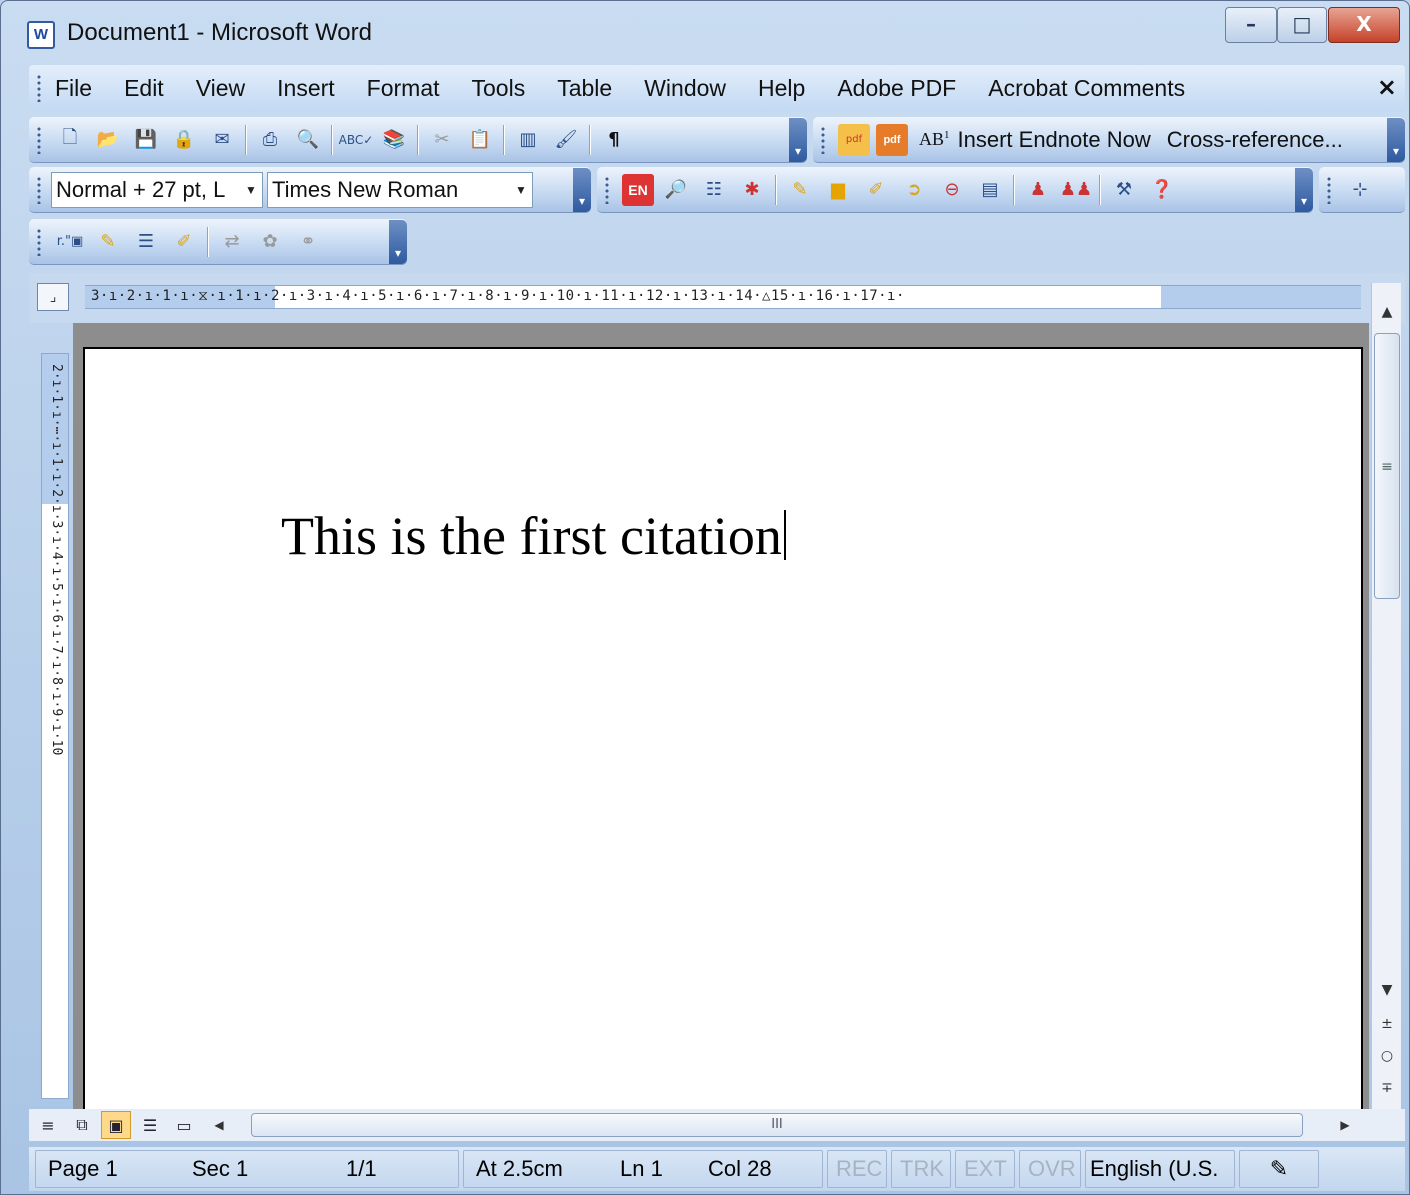 The height and width of the screenshot is (1195, 1410). What do you see at coordinates (896, 88) in the screenshot?
I see `menu-adobe-pdf: Adobe PDF` at bounding box center [896, 88].